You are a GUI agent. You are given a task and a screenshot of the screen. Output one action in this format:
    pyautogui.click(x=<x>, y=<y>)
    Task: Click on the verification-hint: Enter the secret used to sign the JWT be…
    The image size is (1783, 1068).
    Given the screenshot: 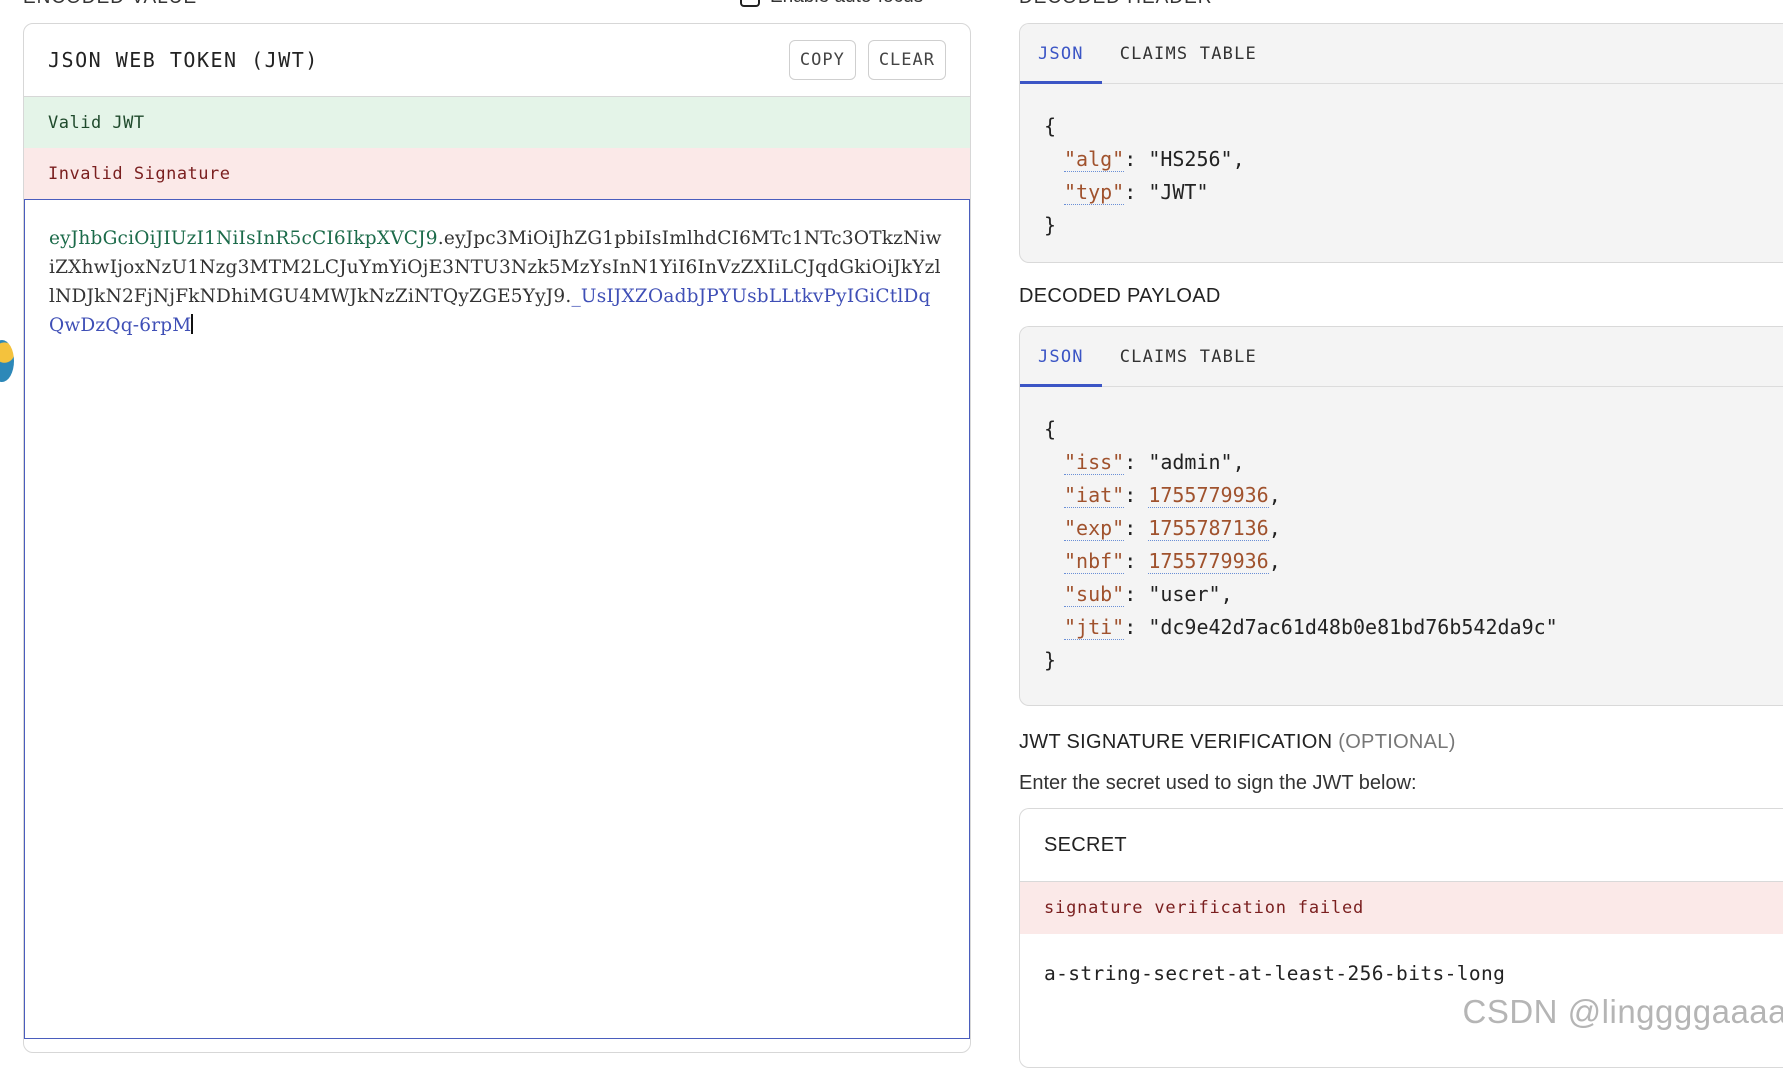 What is the action you would take?
    pyautogui.click(x=1218, y=783)
    